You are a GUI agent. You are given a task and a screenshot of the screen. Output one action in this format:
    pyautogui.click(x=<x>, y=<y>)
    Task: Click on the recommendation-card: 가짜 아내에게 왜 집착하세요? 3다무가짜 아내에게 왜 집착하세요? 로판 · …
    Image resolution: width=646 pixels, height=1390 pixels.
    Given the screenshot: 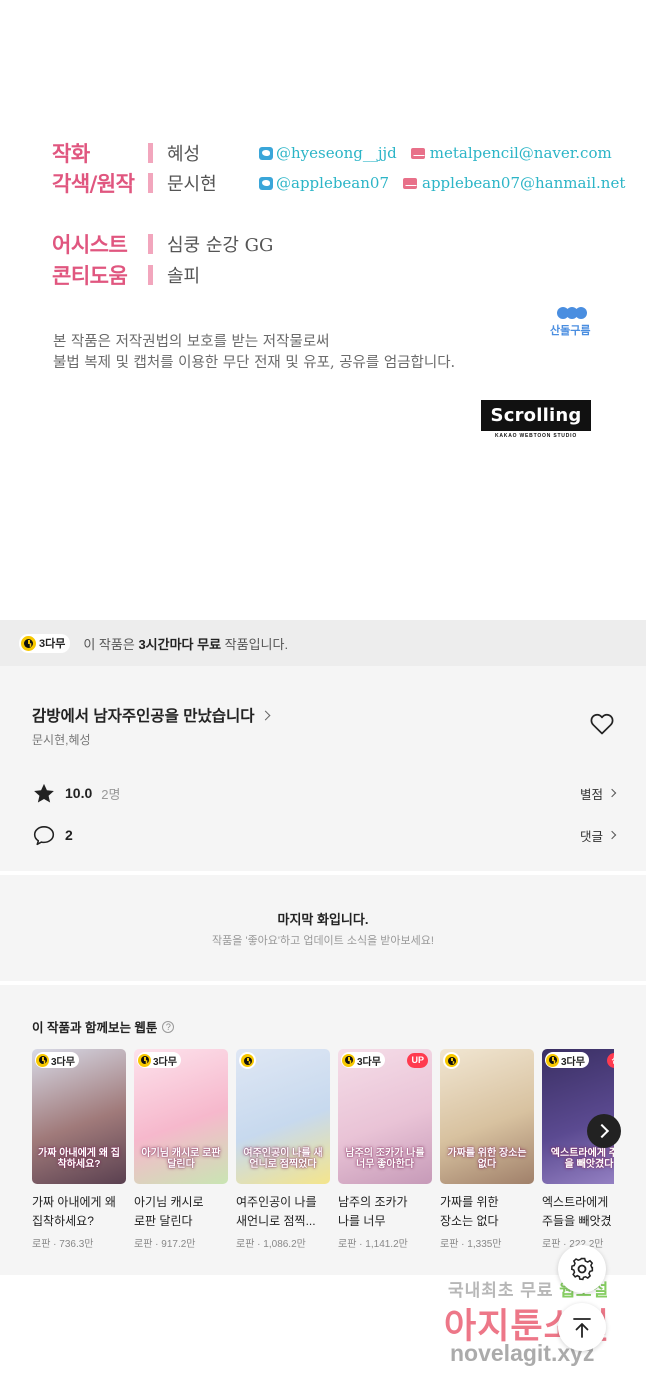 What is the action you would take?
    pyautogui.click(x=79, y=1149)
    